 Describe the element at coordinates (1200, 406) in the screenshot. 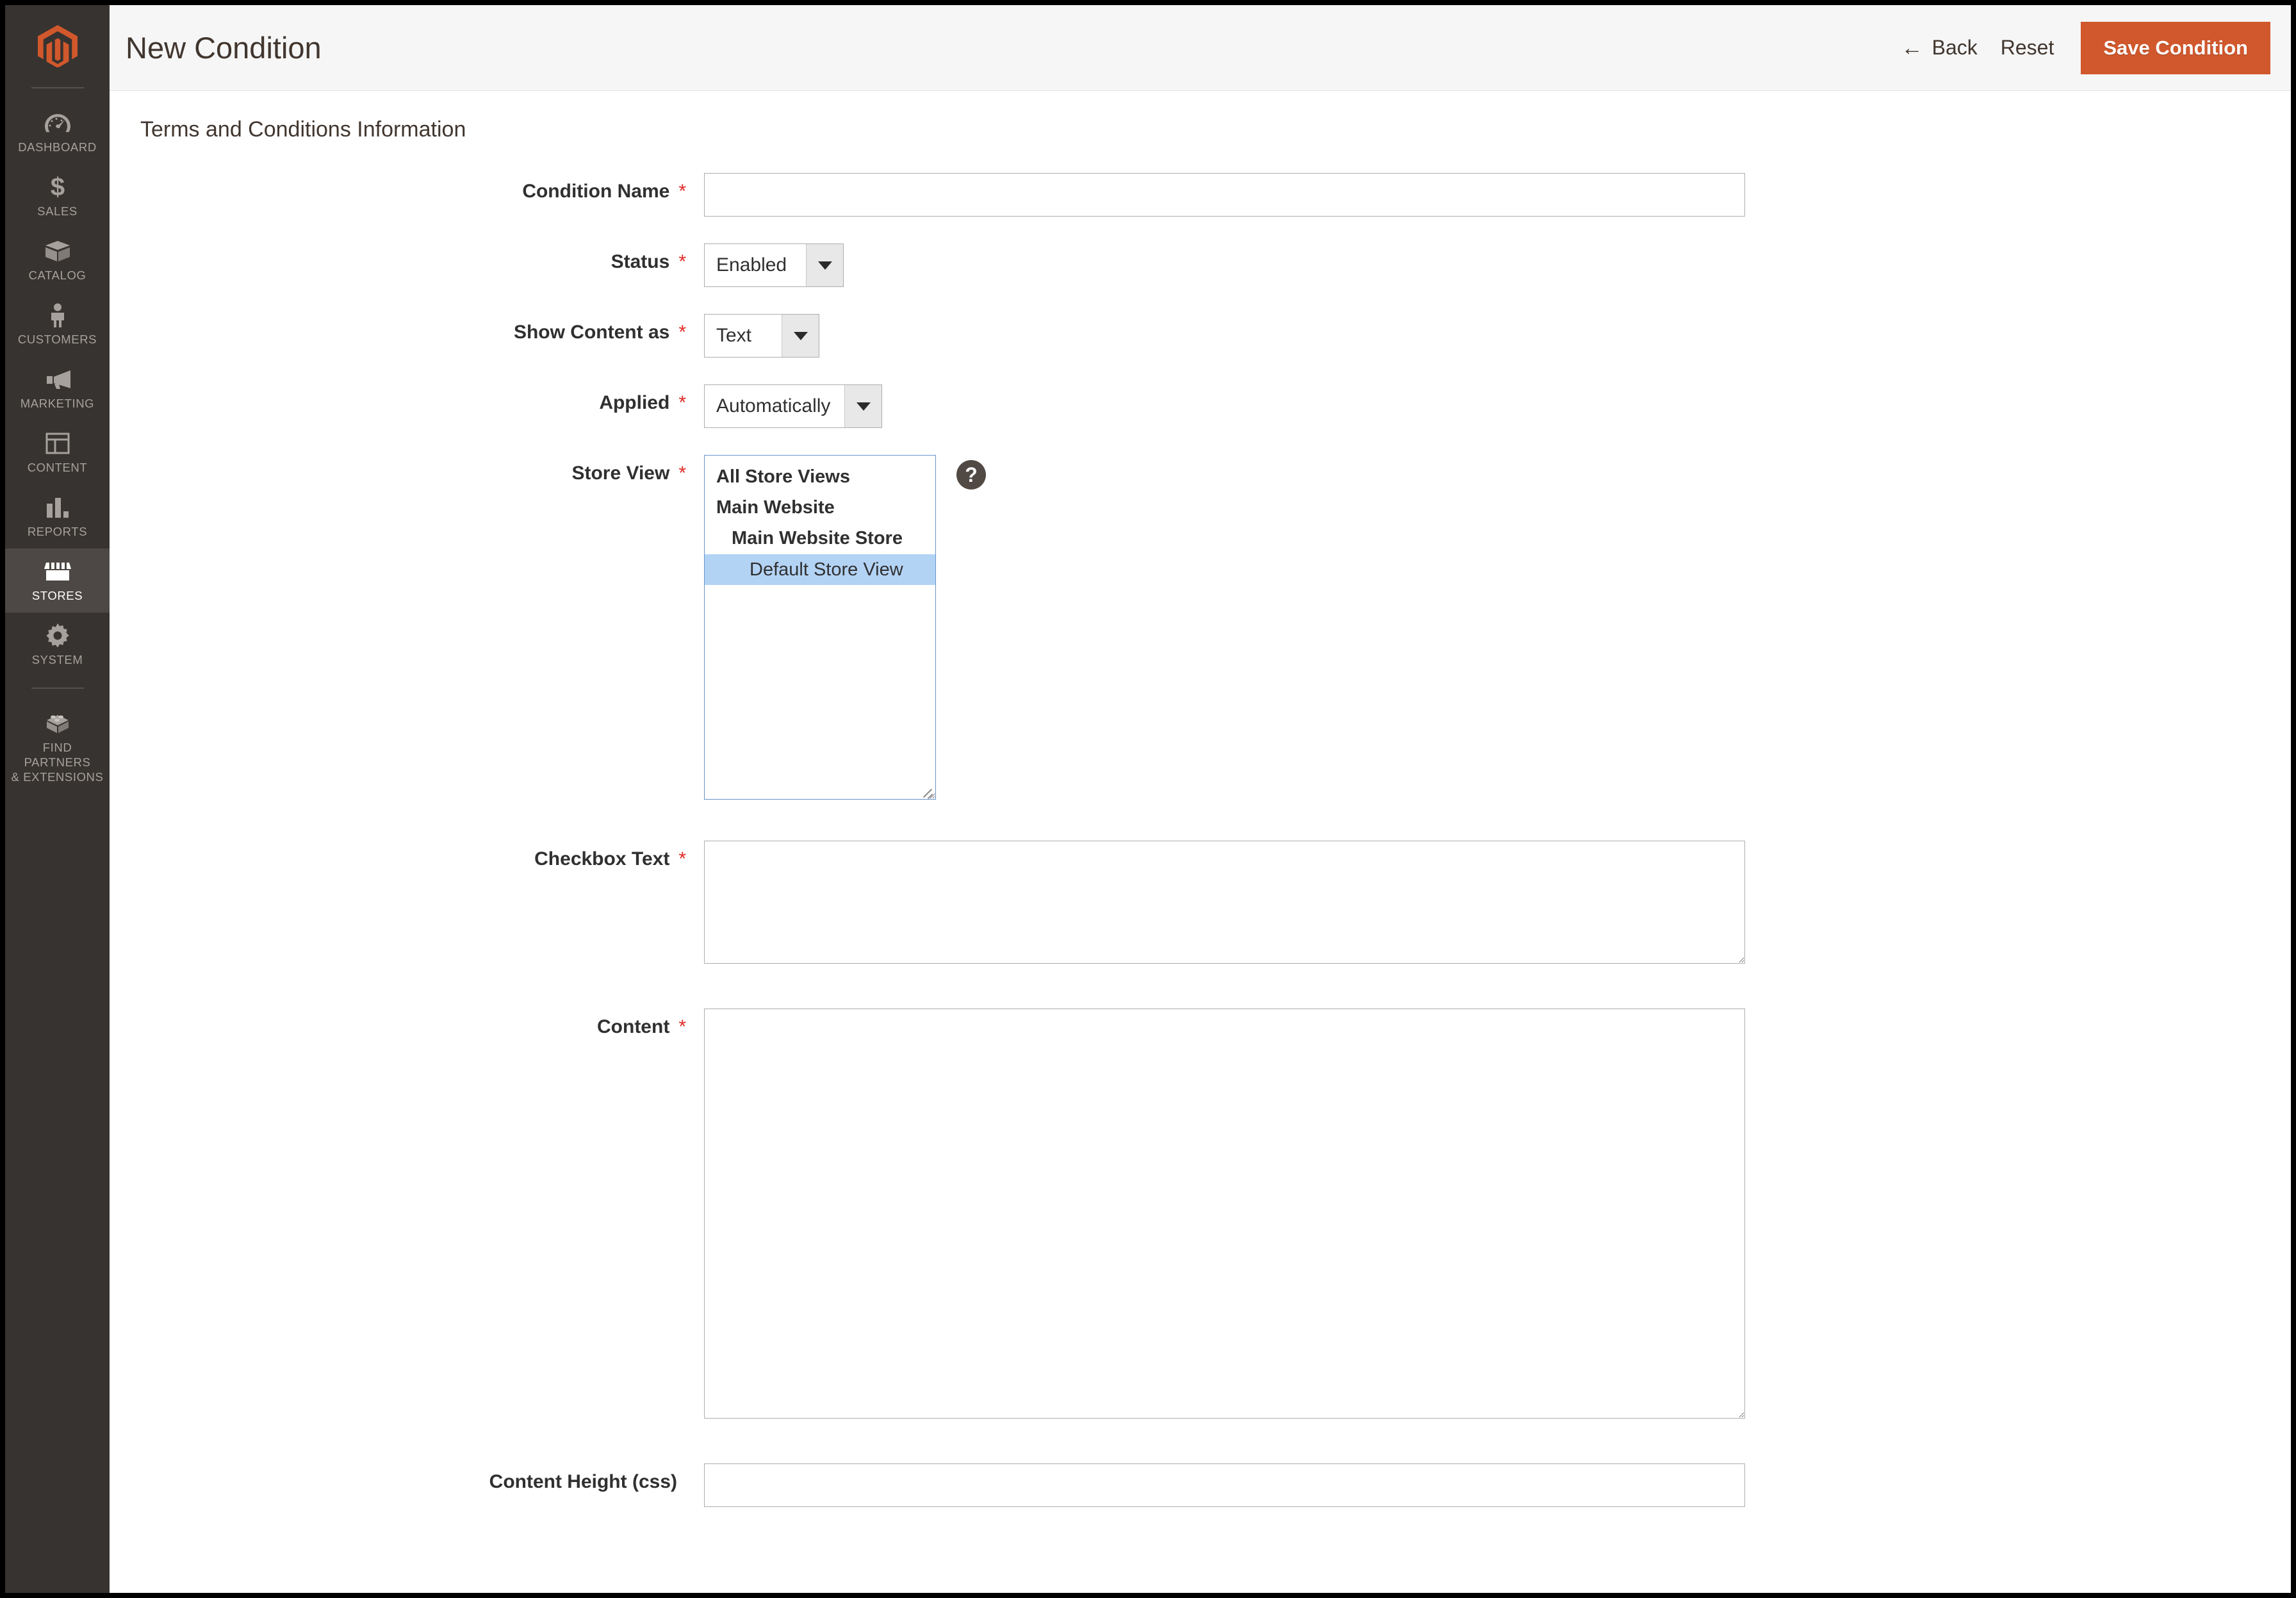

I see `field-applied: Applied * Automatically` at that location.